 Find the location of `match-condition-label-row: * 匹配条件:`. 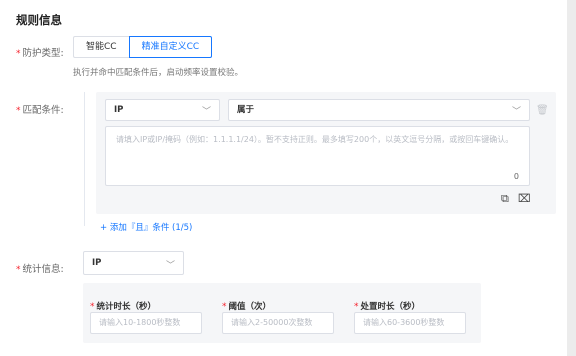

match-condition-label-row: * 匹配条件: is located at coordinates (40, 107).